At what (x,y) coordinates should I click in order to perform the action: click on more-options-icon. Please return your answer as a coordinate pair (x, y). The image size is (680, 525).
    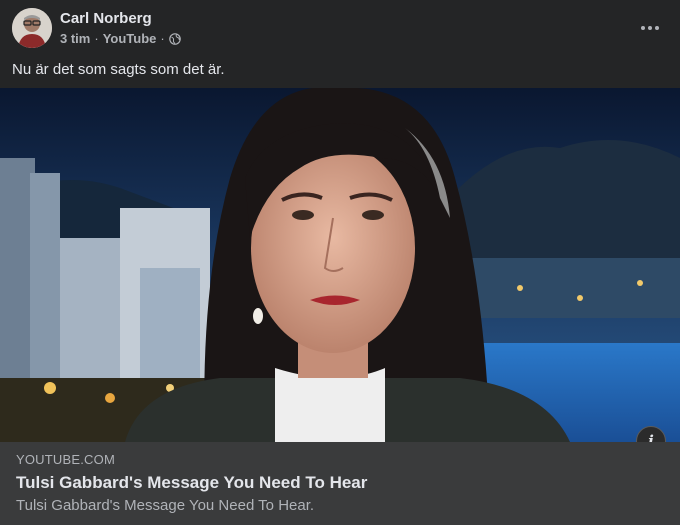
    Looking at the image, I should click on (650, 28).